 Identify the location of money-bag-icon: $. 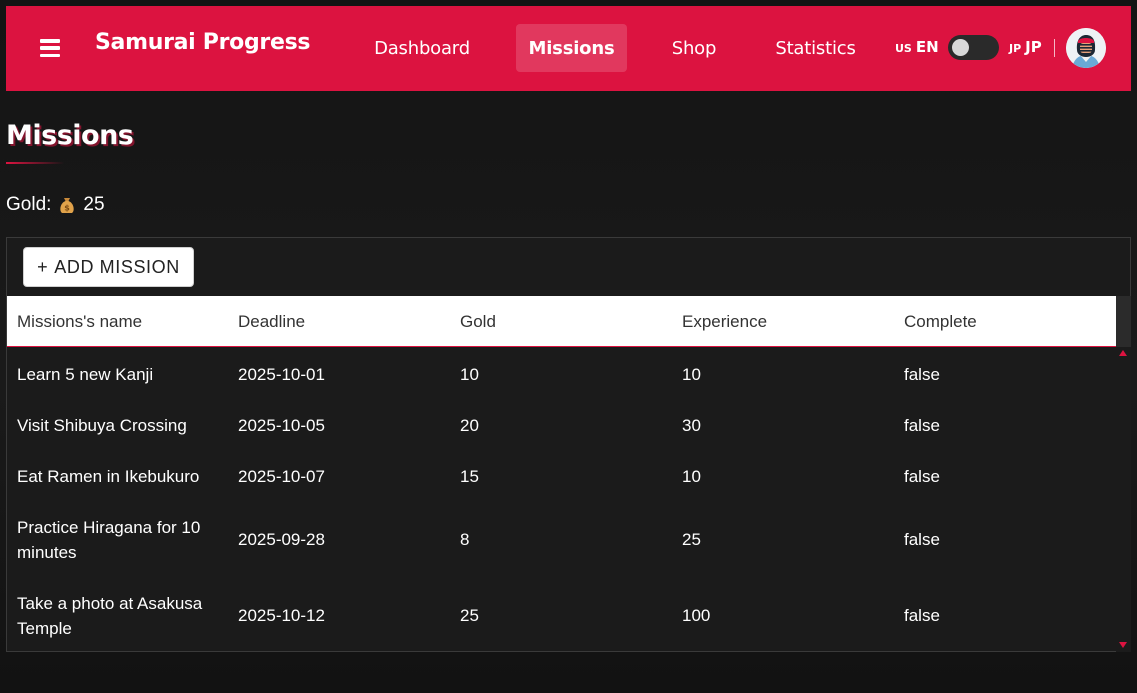
(67, 205).